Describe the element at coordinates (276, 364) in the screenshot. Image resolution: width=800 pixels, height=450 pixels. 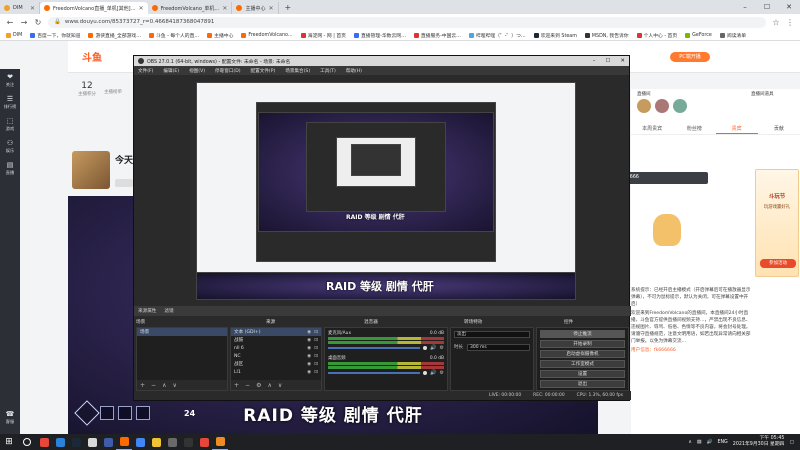
I see `source-item: 战区 ◉ ⊡` at that location.